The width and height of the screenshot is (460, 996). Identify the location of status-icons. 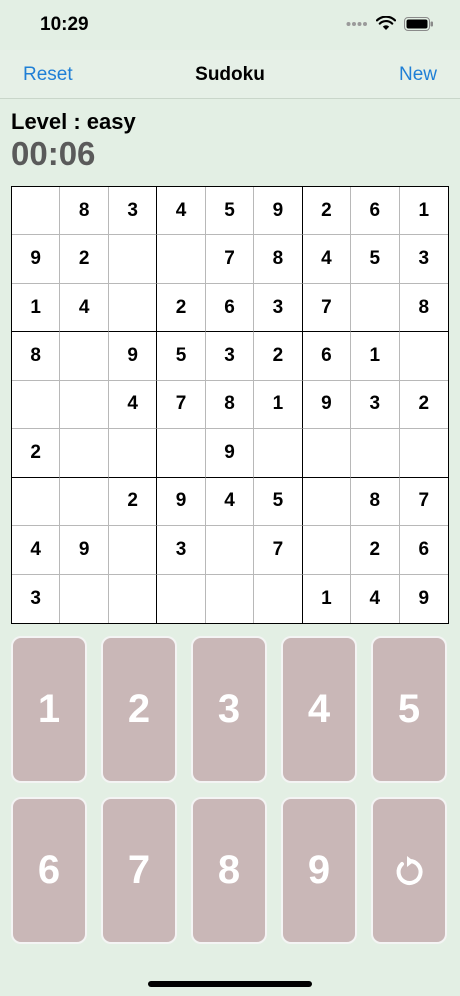
(390, 23).